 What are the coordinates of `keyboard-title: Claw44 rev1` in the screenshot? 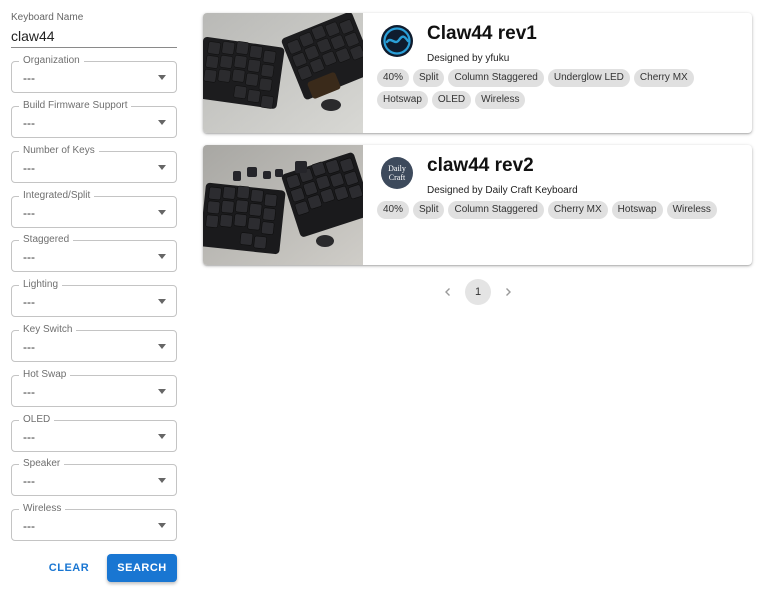 It's located at (482, 34).